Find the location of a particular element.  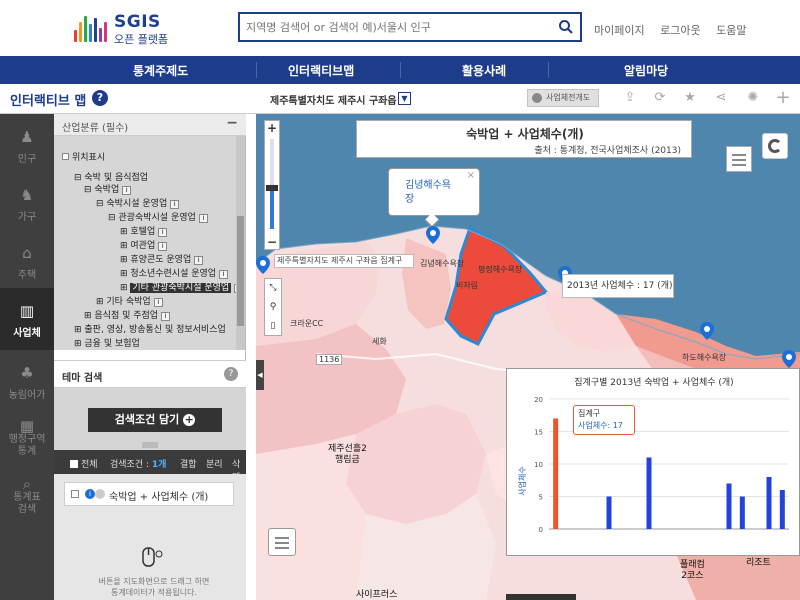

sgis-logo: SGIS 오픈 플랫폼 is located at coordinates (124, 28).